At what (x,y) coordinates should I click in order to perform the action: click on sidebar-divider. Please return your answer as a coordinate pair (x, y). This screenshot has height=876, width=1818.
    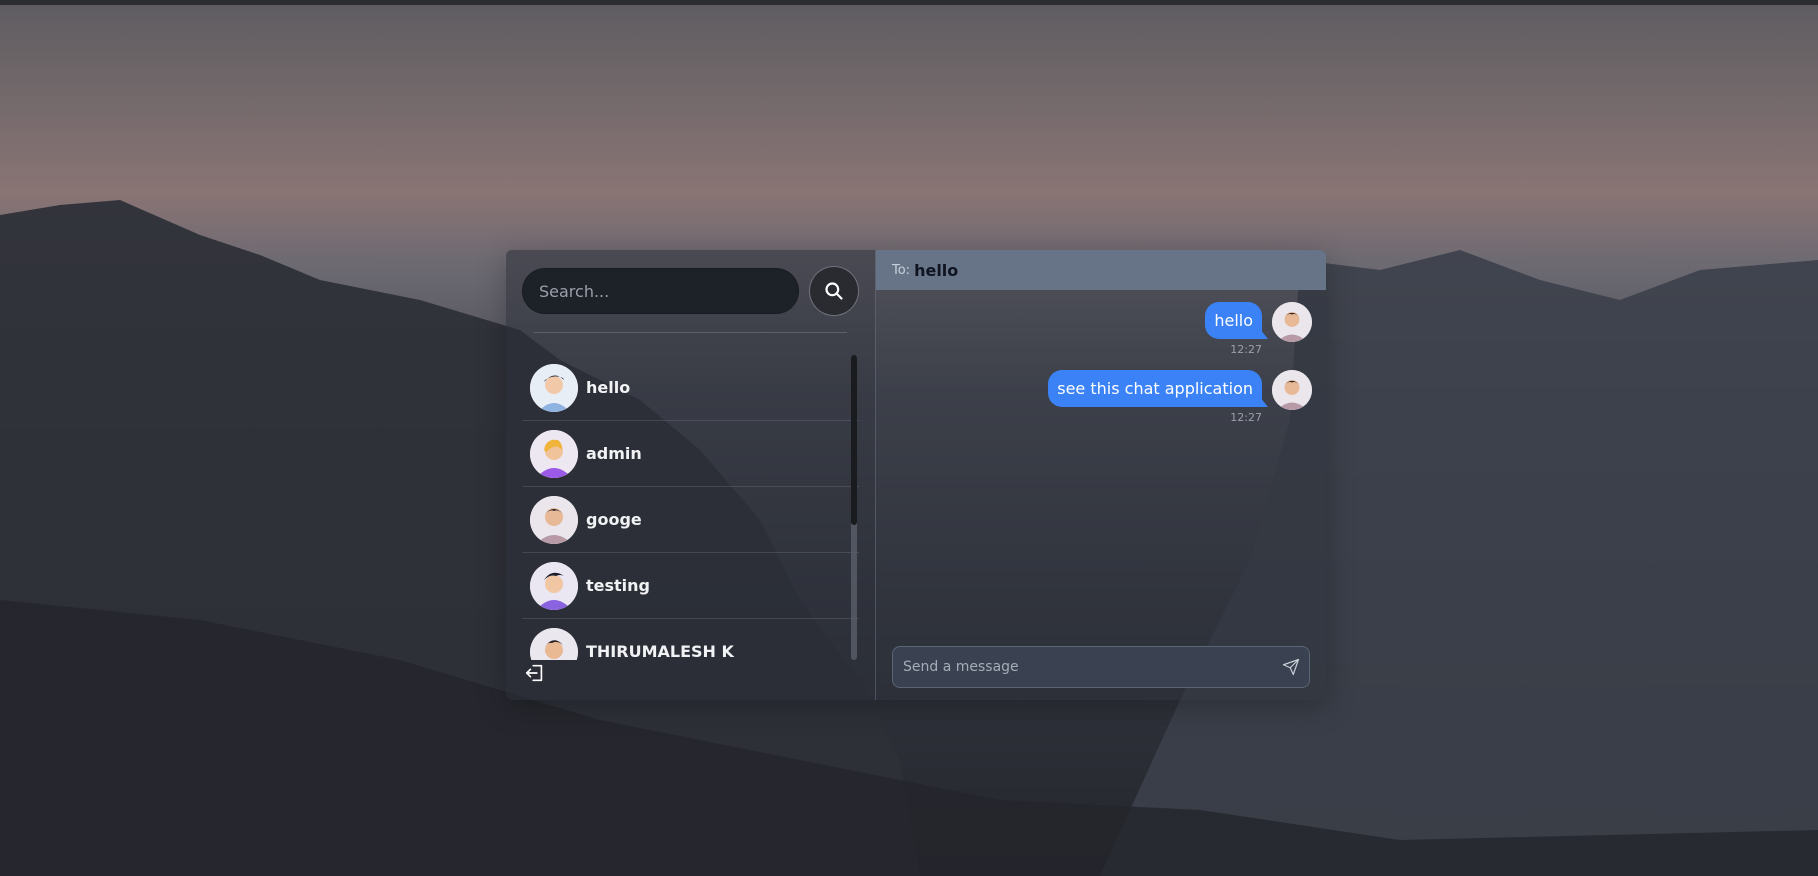
    Looking at the image, I should click on (690, 332).